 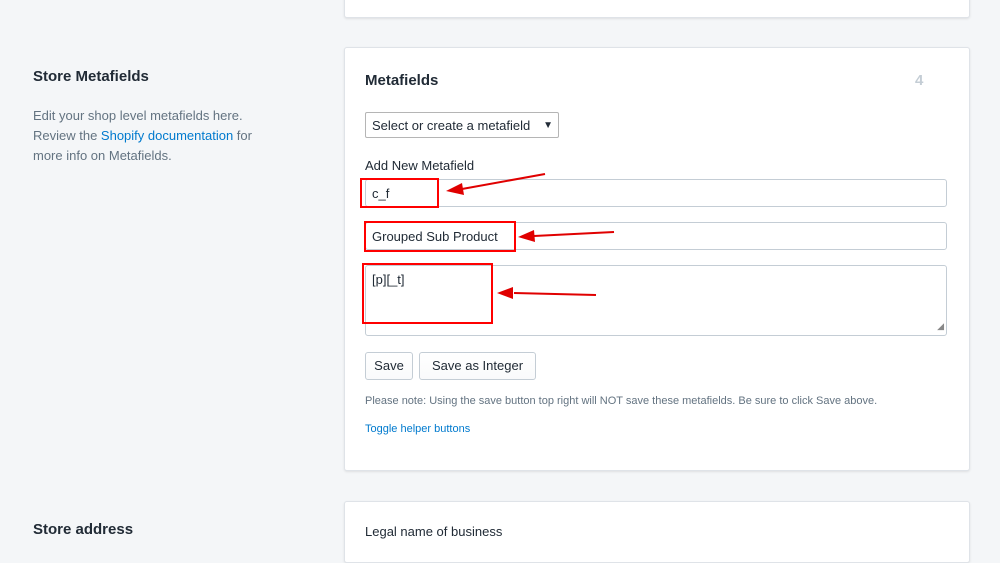 What do you see at coordinates (657, 532) in the screenshot?
I see `store-address-card: Legal name of business` at bounding box center [657, 532].